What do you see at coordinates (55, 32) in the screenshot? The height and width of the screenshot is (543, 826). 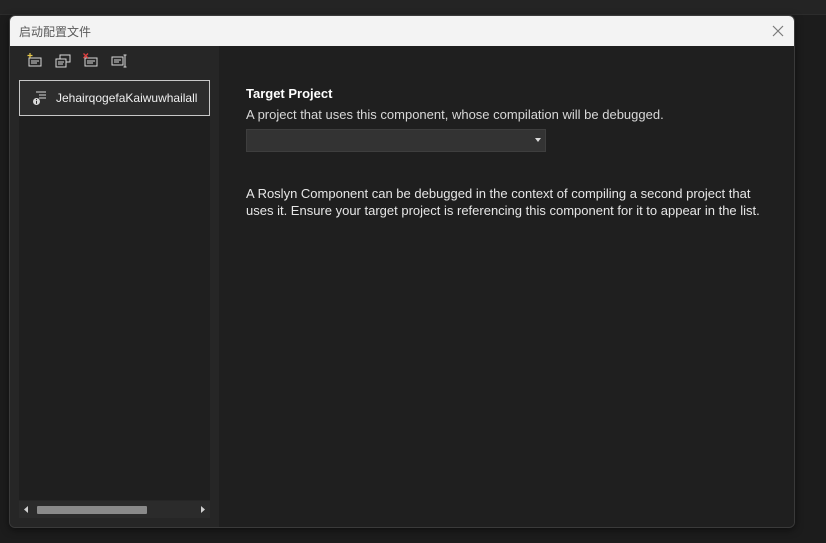 I see `dialog-title: 启动配置文件` at bounding box center [55, 32].